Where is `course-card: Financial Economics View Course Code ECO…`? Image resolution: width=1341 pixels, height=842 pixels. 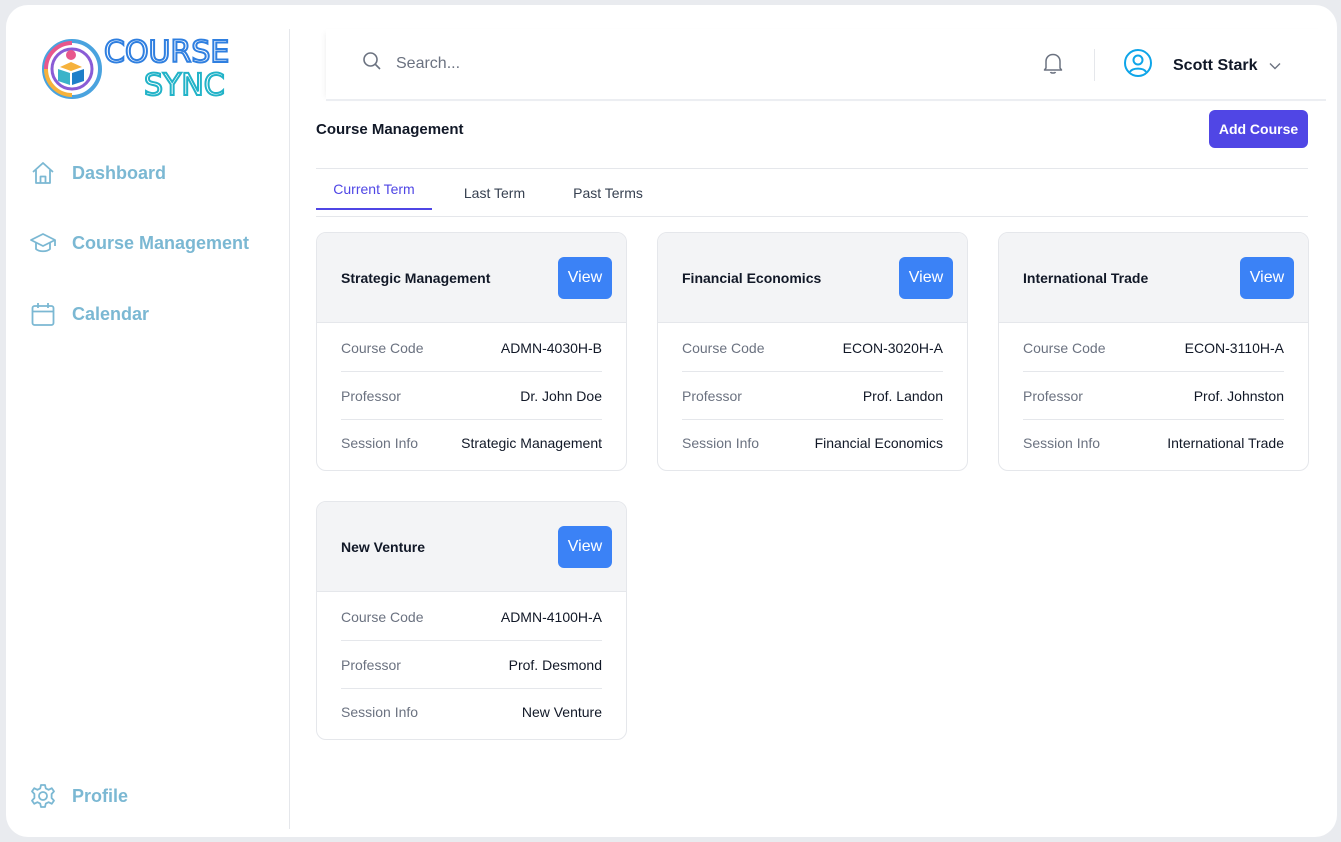
course-card: Financial Economics View Course Code ECO… is located at coordinates (812, 351).